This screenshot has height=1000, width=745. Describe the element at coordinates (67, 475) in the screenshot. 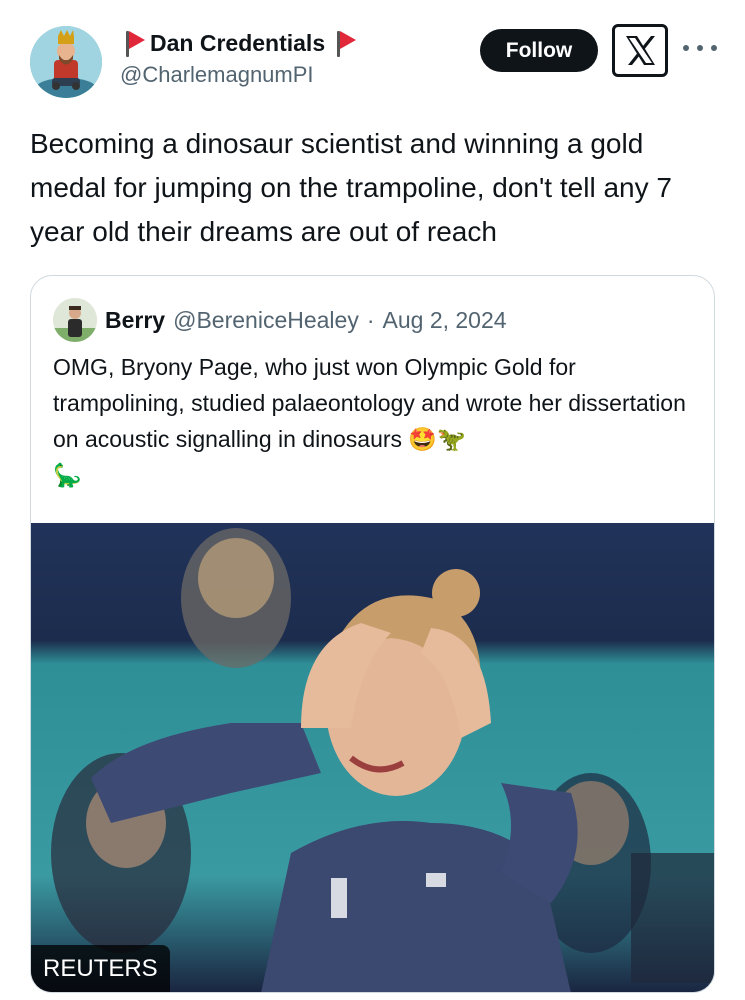

I see `quoted-text-emoji-line: 🦕` at that location.